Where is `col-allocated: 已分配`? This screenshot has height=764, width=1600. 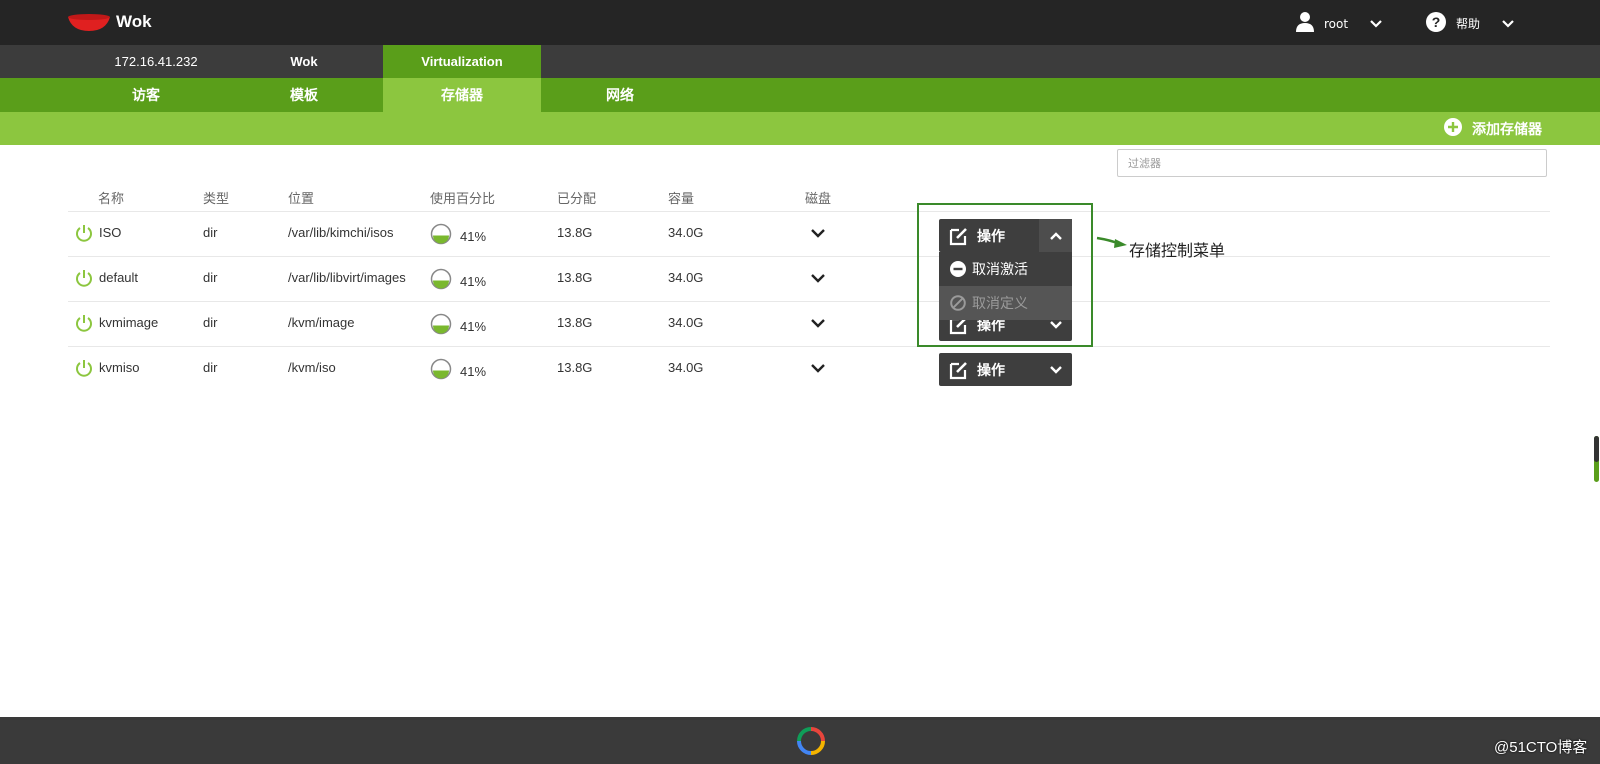
col-allocated: 已分配 is located at coordinates (576, 197).